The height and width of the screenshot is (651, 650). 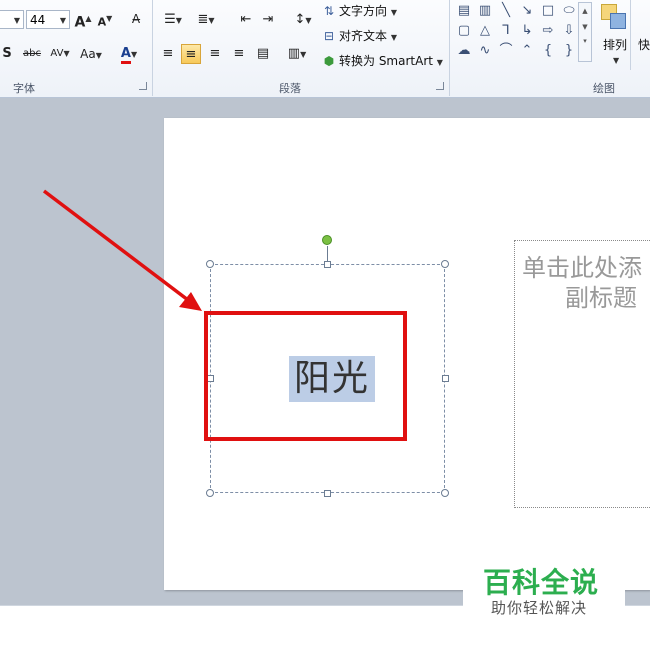 I want to click on watermark-title: 百科全说, so click(x=541, y=582).